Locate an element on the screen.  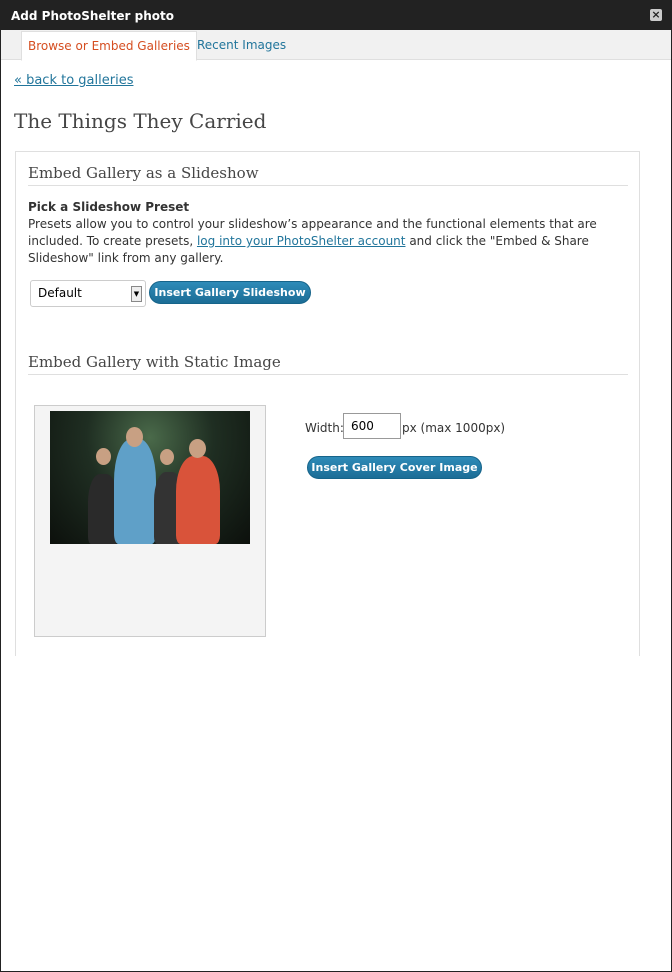
window-title: Add PhotoShelter photo is located at coordinates (92, 15).